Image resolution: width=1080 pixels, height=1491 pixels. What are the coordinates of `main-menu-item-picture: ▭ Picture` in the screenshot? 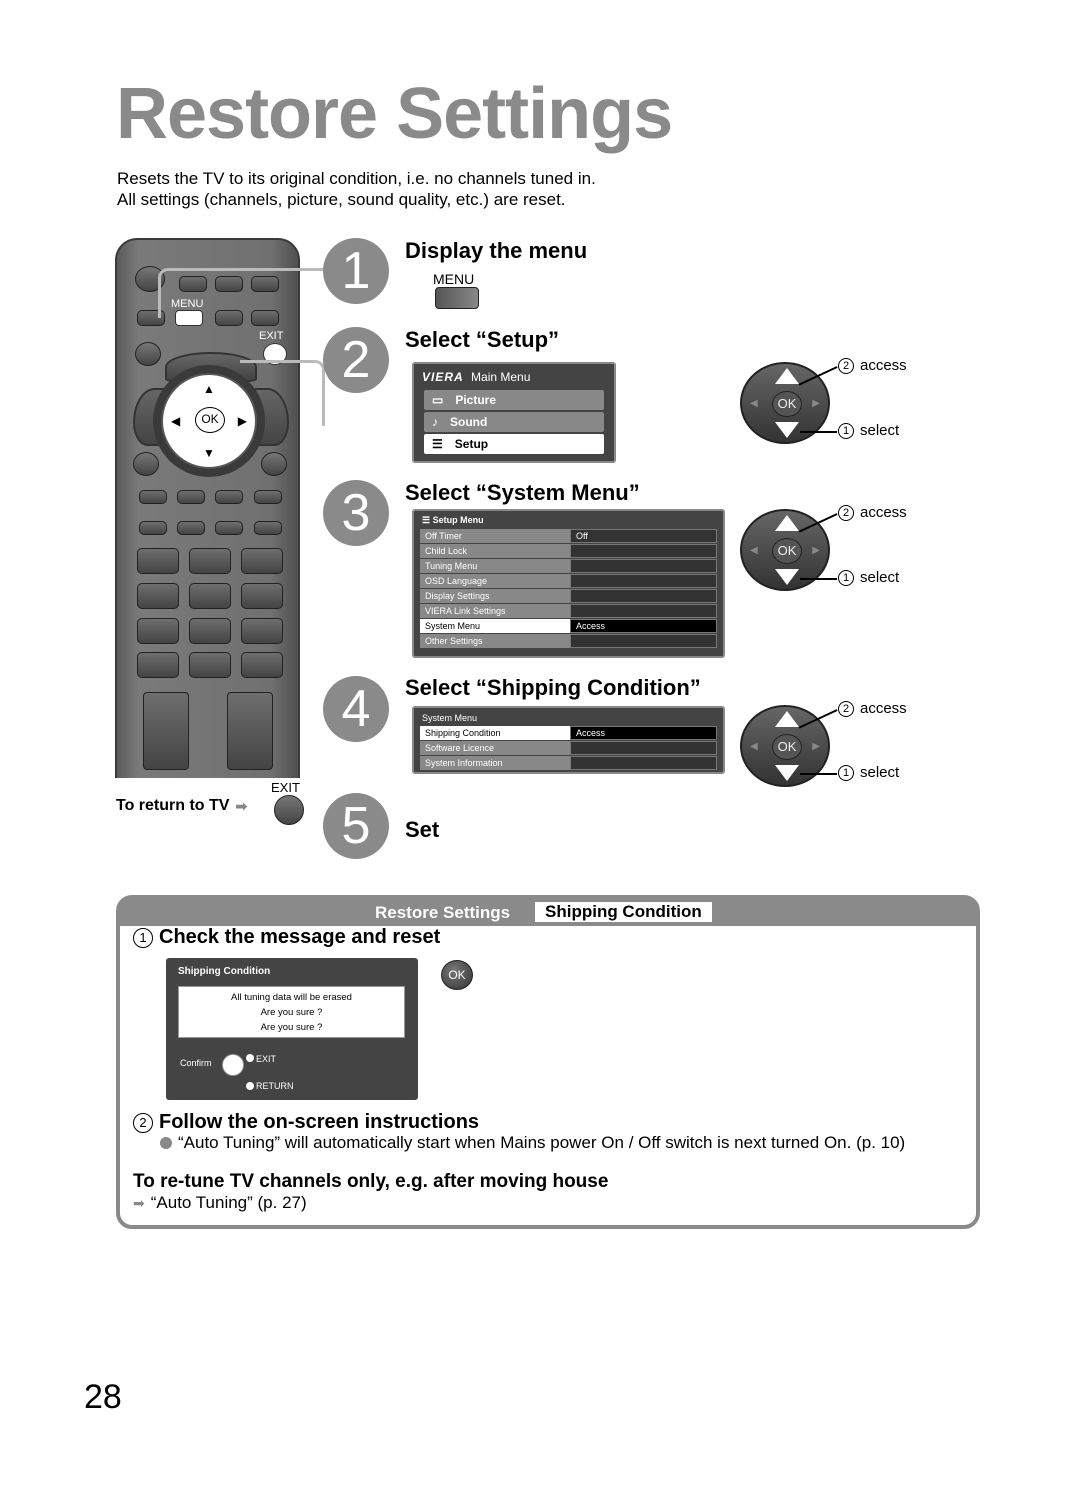 It's located at (514, 400).